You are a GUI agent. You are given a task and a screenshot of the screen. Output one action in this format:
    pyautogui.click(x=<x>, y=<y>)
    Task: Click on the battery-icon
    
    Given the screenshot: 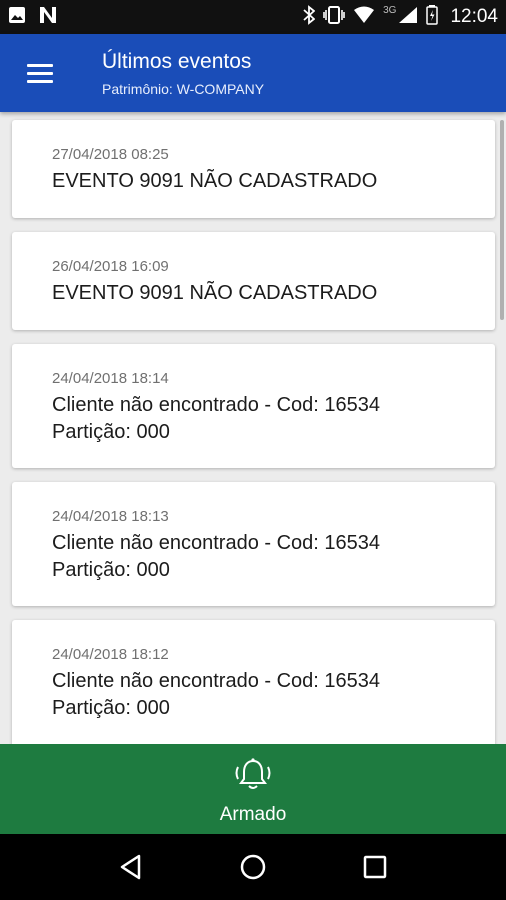 What is the action you would take?
    pyautogui.click(x=432, y=17)
    